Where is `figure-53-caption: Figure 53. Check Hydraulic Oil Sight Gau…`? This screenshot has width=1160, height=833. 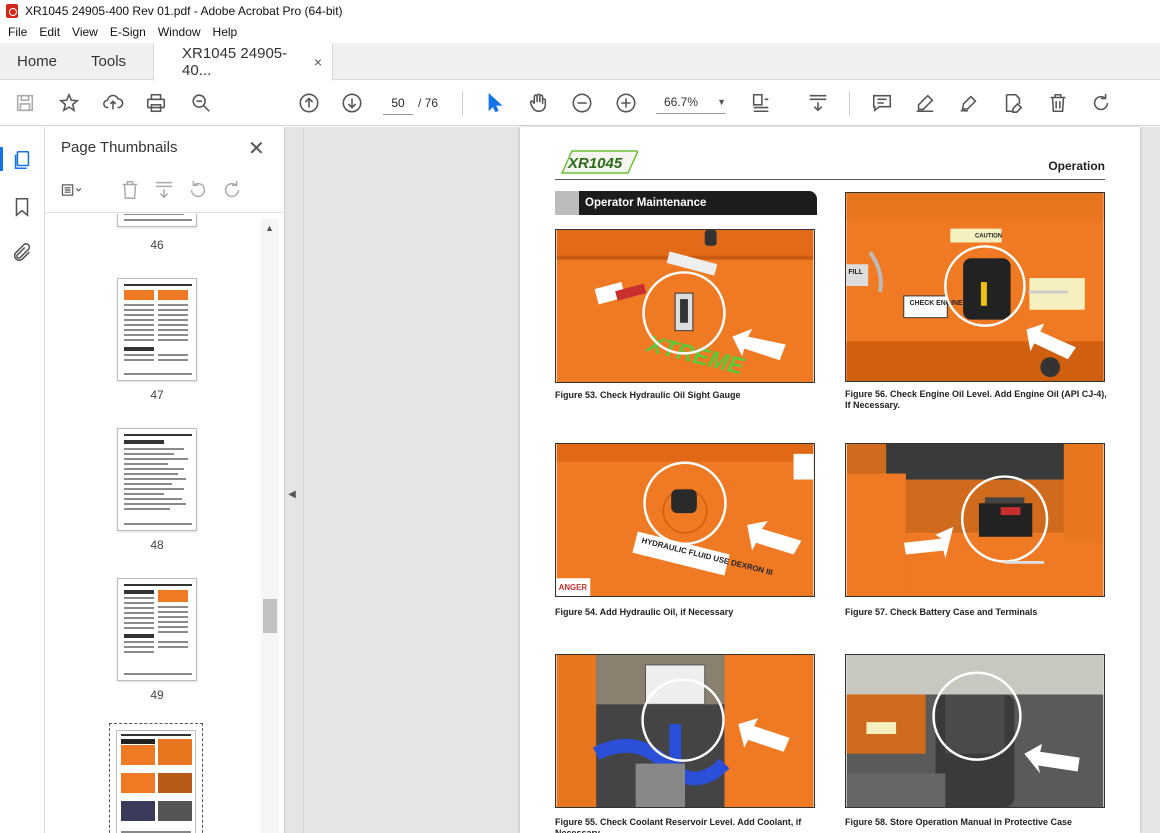
figure-53-caption: Figure 53. Check Hydraulic Oil Sight Gau… is located at coordinates (648, 395).